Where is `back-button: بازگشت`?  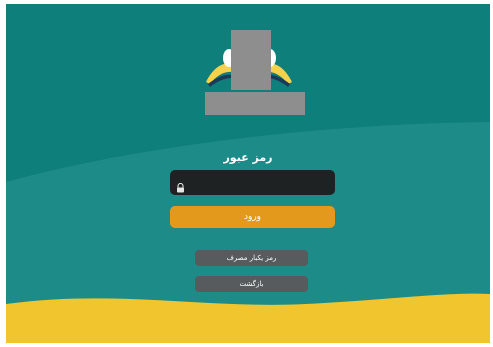
back-button: بازگشت is located at coordinates (251, 284).